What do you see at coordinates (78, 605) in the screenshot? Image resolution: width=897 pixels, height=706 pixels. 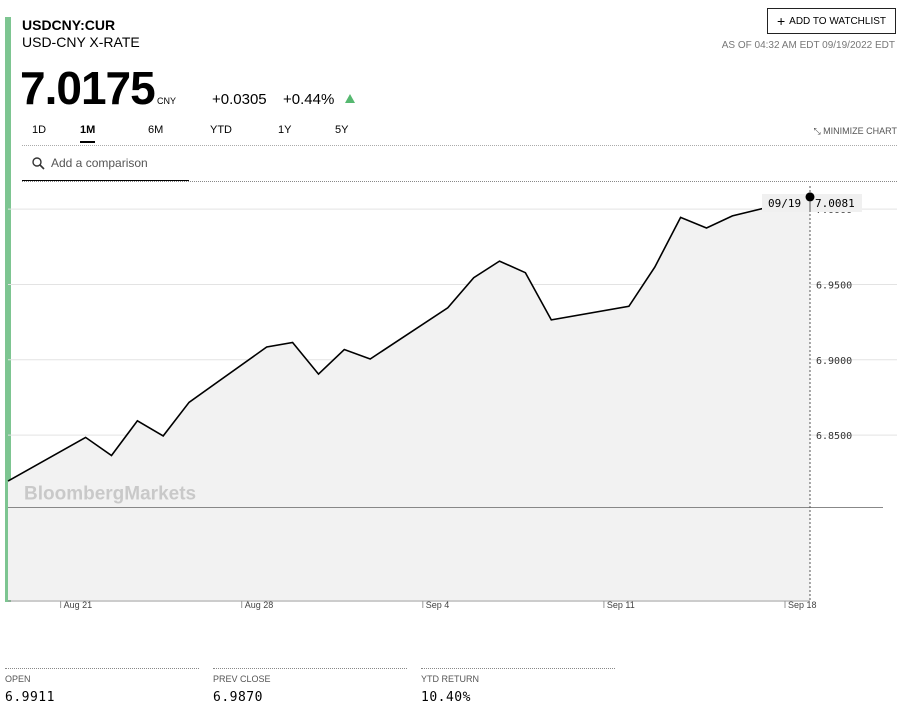 I see `x-tick-label: Aug 21` at bounding box center [78, 605].